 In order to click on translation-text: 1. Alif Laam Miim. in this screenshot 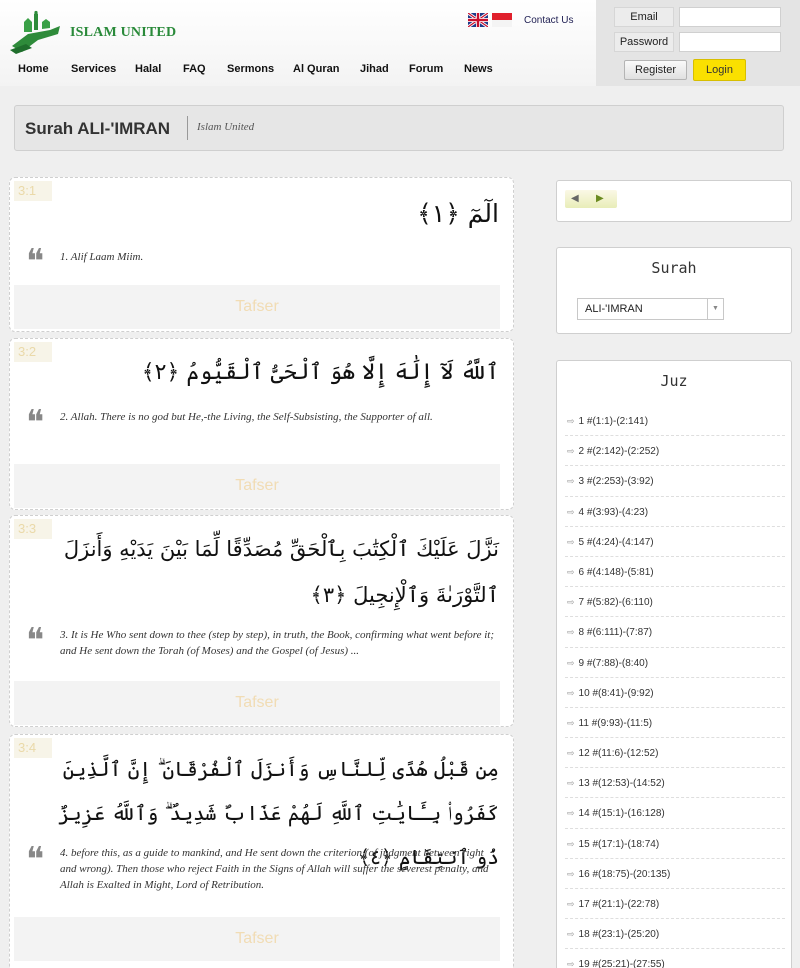, I will do `click(102, 257)`.